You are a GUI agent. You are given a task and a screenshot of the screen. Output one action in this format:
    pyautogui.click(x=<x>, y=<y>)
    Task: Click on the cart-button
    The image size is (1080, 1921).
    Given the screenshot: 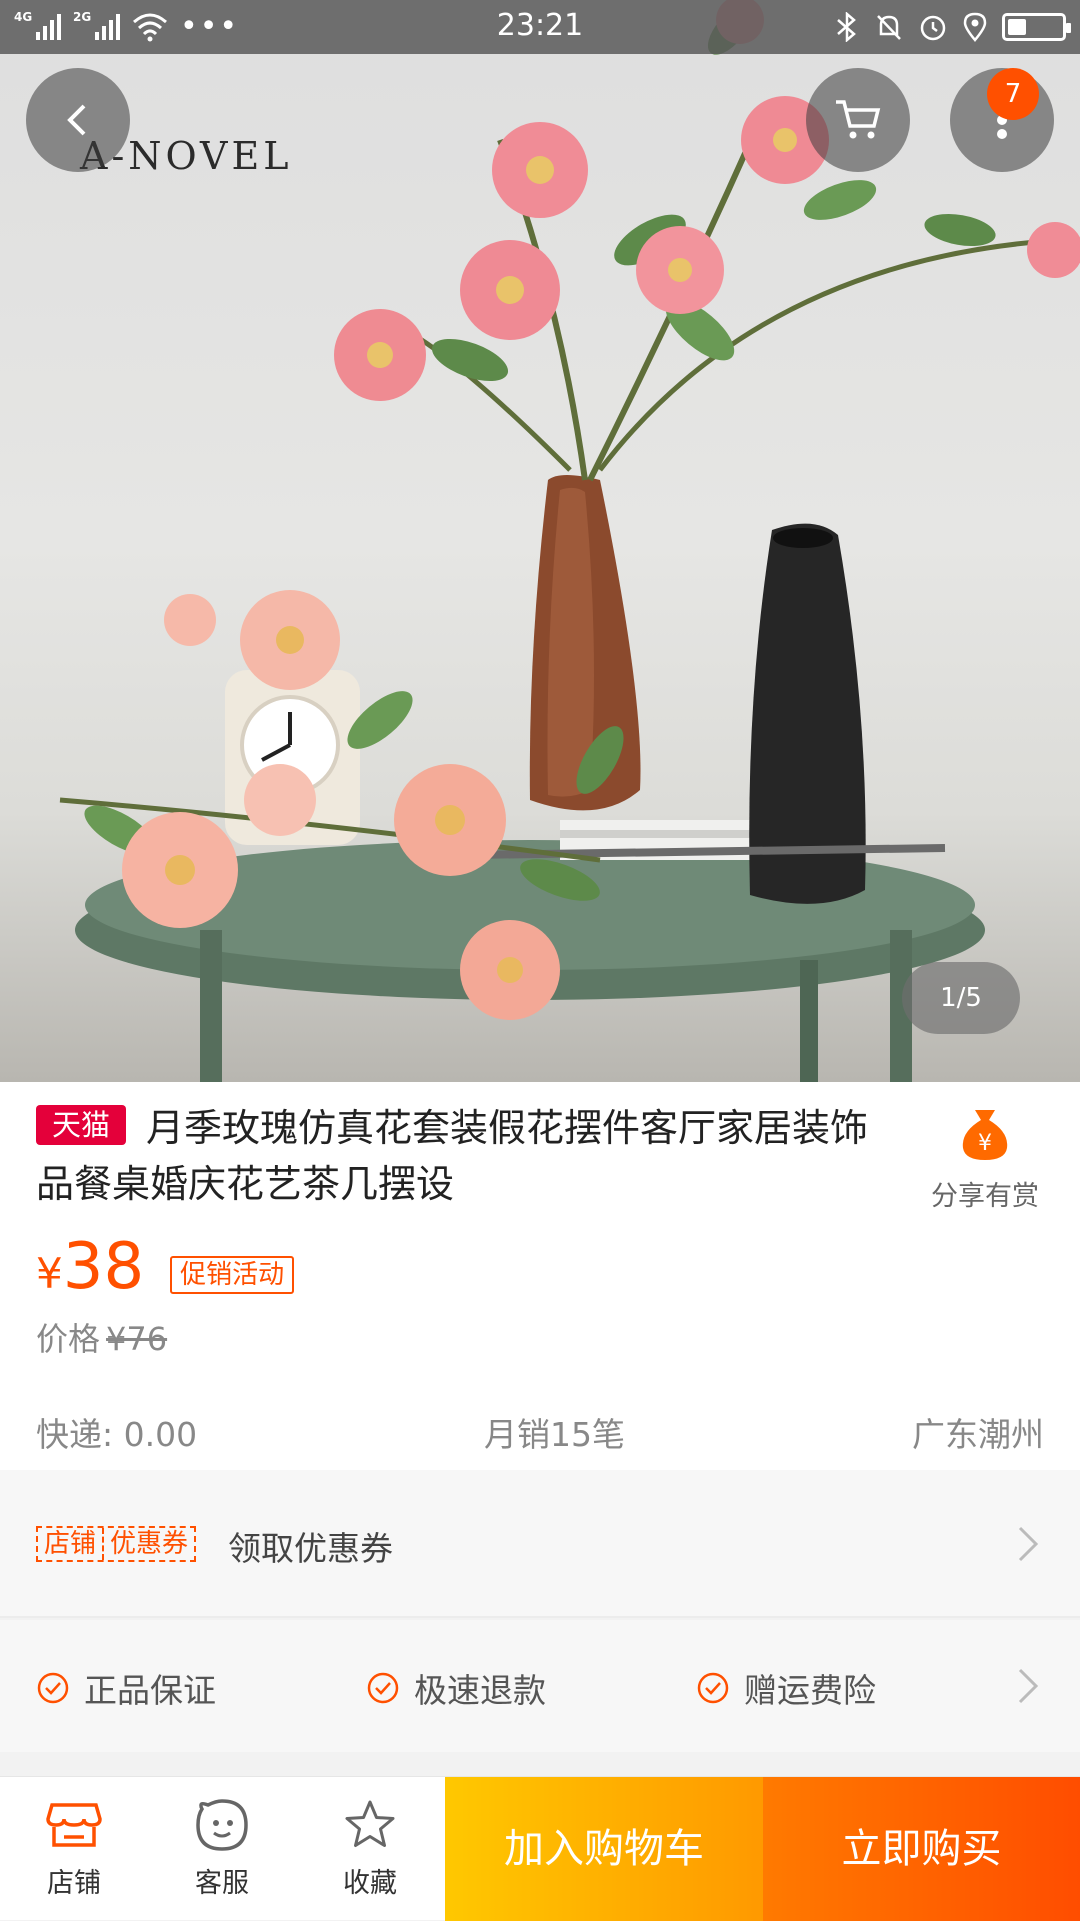 What is the action you would take?
    pyautogui.click(x=858, y=120)
    